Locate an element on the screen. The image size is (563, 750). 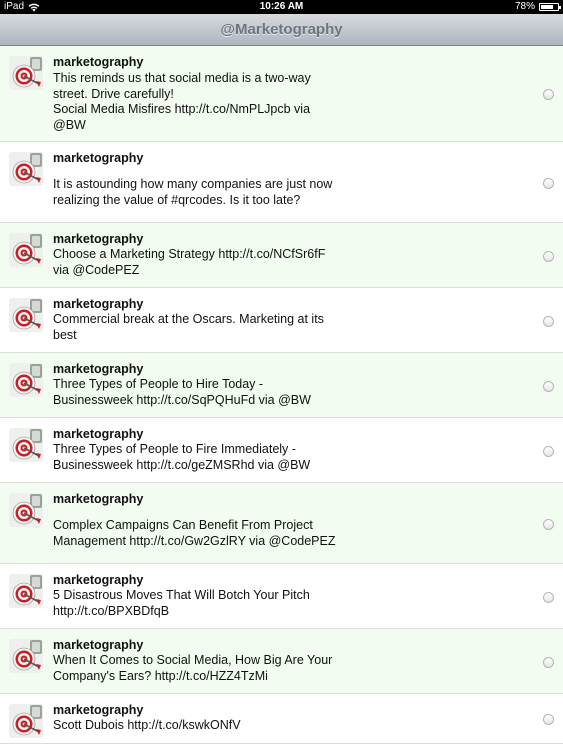
battery-fill is located at coordinates (547, 7).